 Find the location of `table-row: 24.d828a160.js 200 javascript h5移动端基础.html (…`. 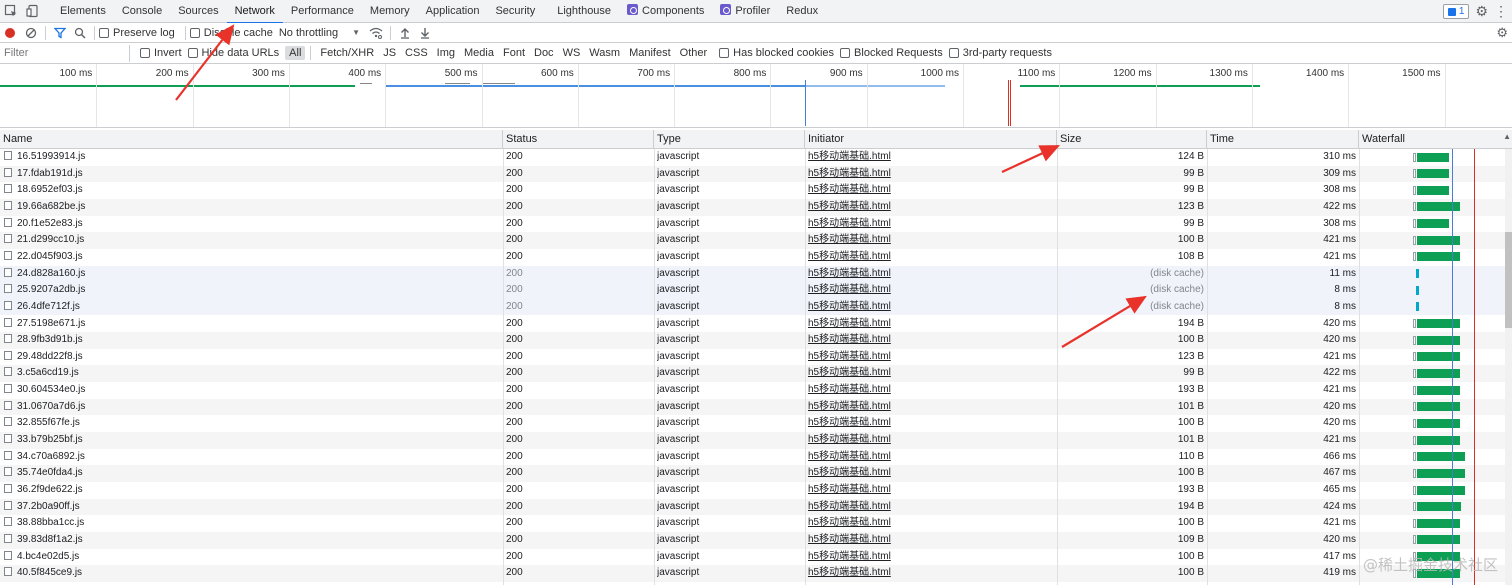

table-row: 24.d828a160.js 200 javascript h5移动端基础.html (… is located at coordinates (752, 274).